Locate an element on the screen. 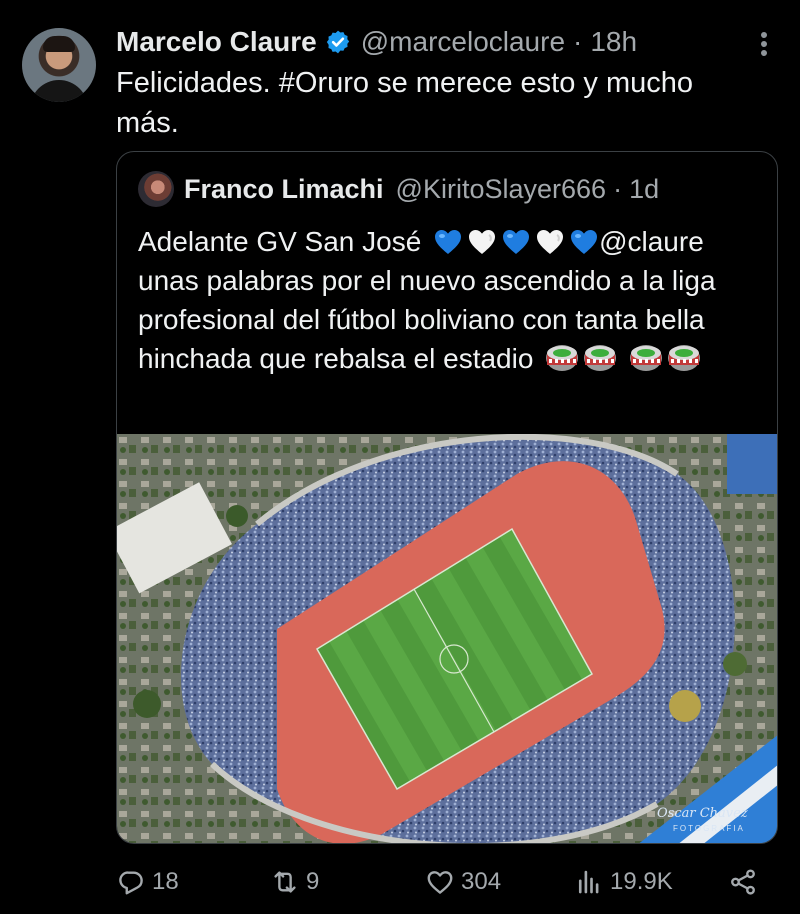 This screenshot has width=800, height=914. reply-icon is located at coordinates (131, 883).